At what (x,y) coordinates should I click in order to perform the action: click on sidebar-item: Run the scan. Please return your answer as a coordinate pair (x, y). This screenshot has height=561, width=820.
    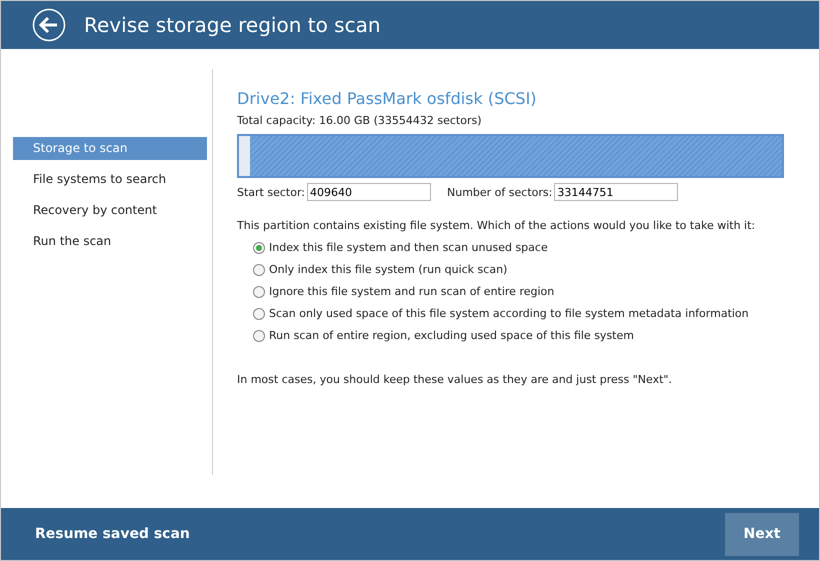
    Looking at the image, I should click on (110, 241).